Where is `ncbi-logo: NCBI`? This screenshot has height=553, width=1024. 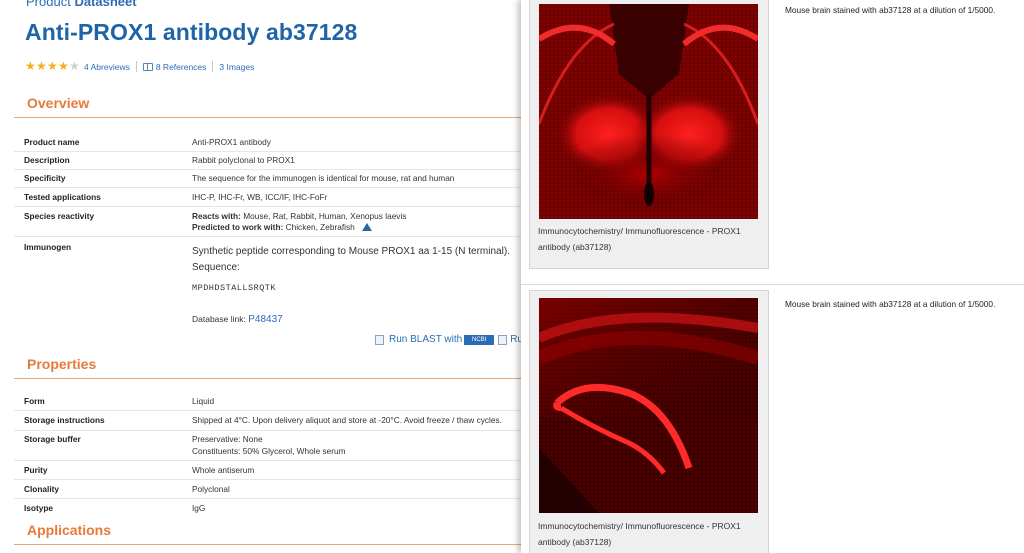 ncbi-logo: NCBI is located at coordinates (479, 339).